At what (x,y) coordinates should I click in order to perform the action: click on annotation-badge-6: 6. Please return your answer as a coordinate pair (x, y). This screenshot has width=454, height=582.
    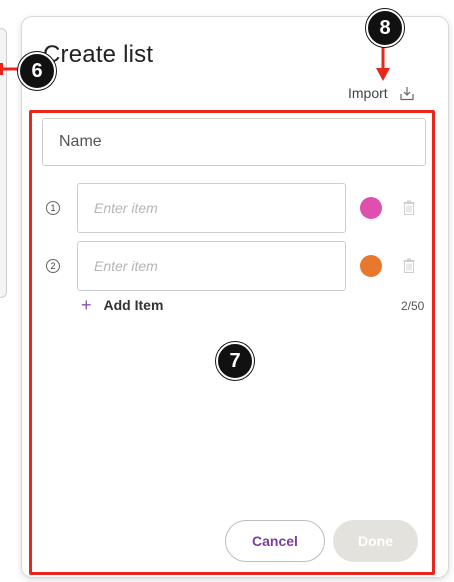
    Looking at the image, I should click on (37, 71).